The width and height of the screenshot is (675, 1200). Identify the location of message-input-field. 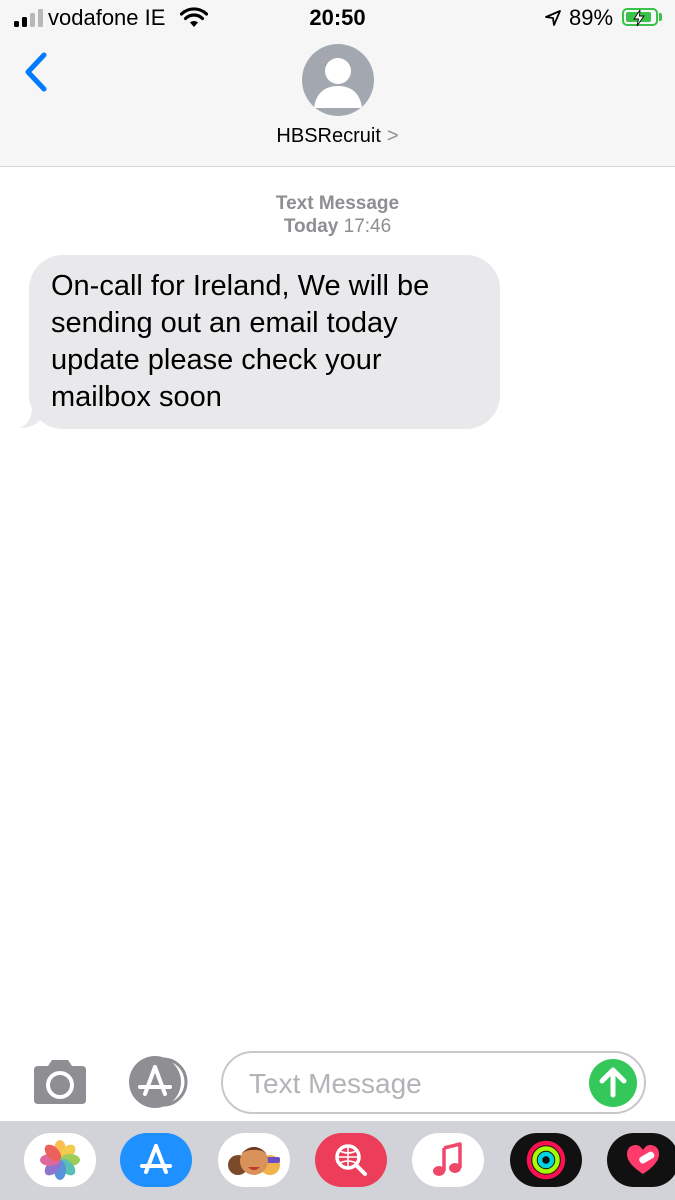
(433, 1082).